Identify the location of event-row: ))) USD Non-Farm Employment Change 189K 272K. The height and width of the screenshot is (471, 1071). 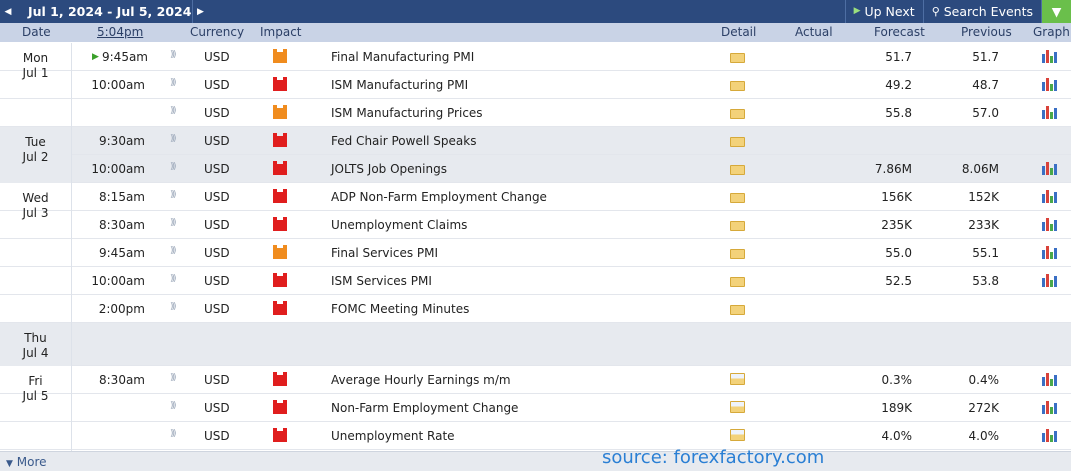
(535, 408).